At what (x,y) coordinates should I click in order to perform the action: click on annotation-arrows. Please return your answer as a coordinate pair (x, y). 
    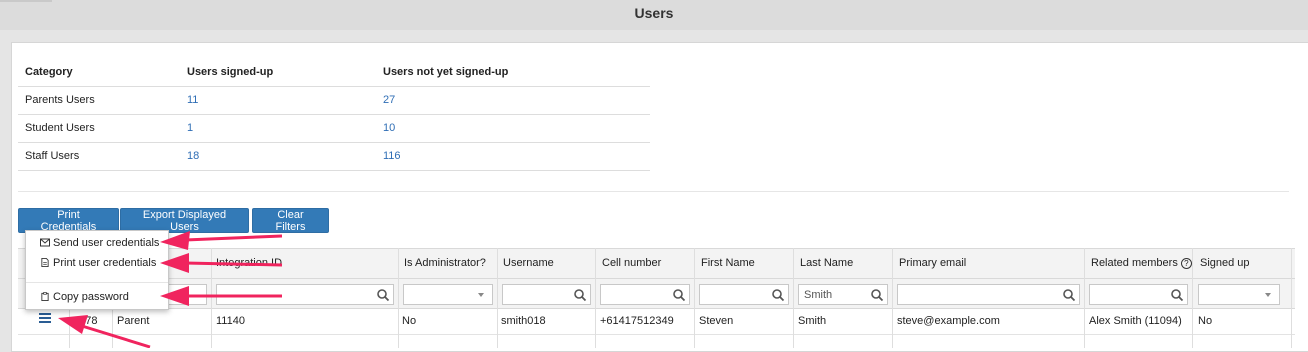
    Looking at the image, I should click on (170, 289).